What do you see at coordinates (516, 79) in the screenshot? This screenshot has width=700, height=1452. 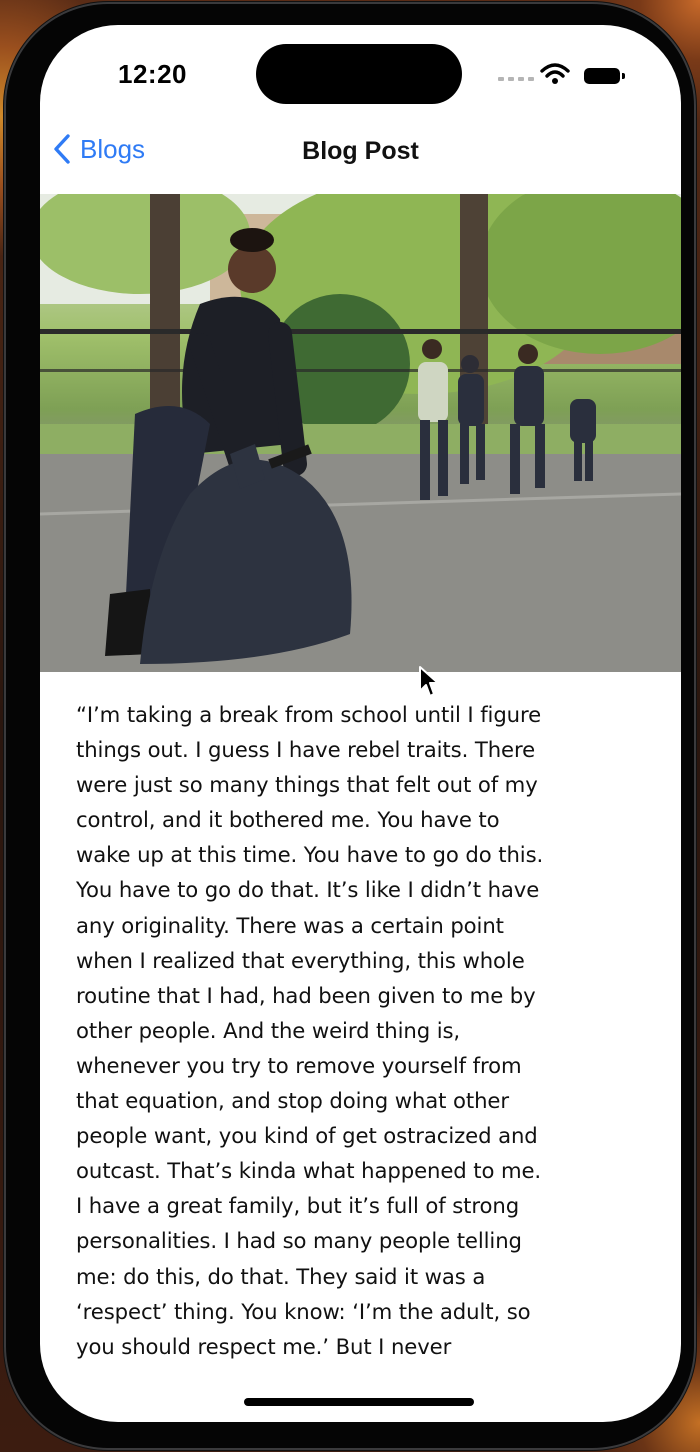 I see `cellular-signal-icon` at bounding box center [516, 79].